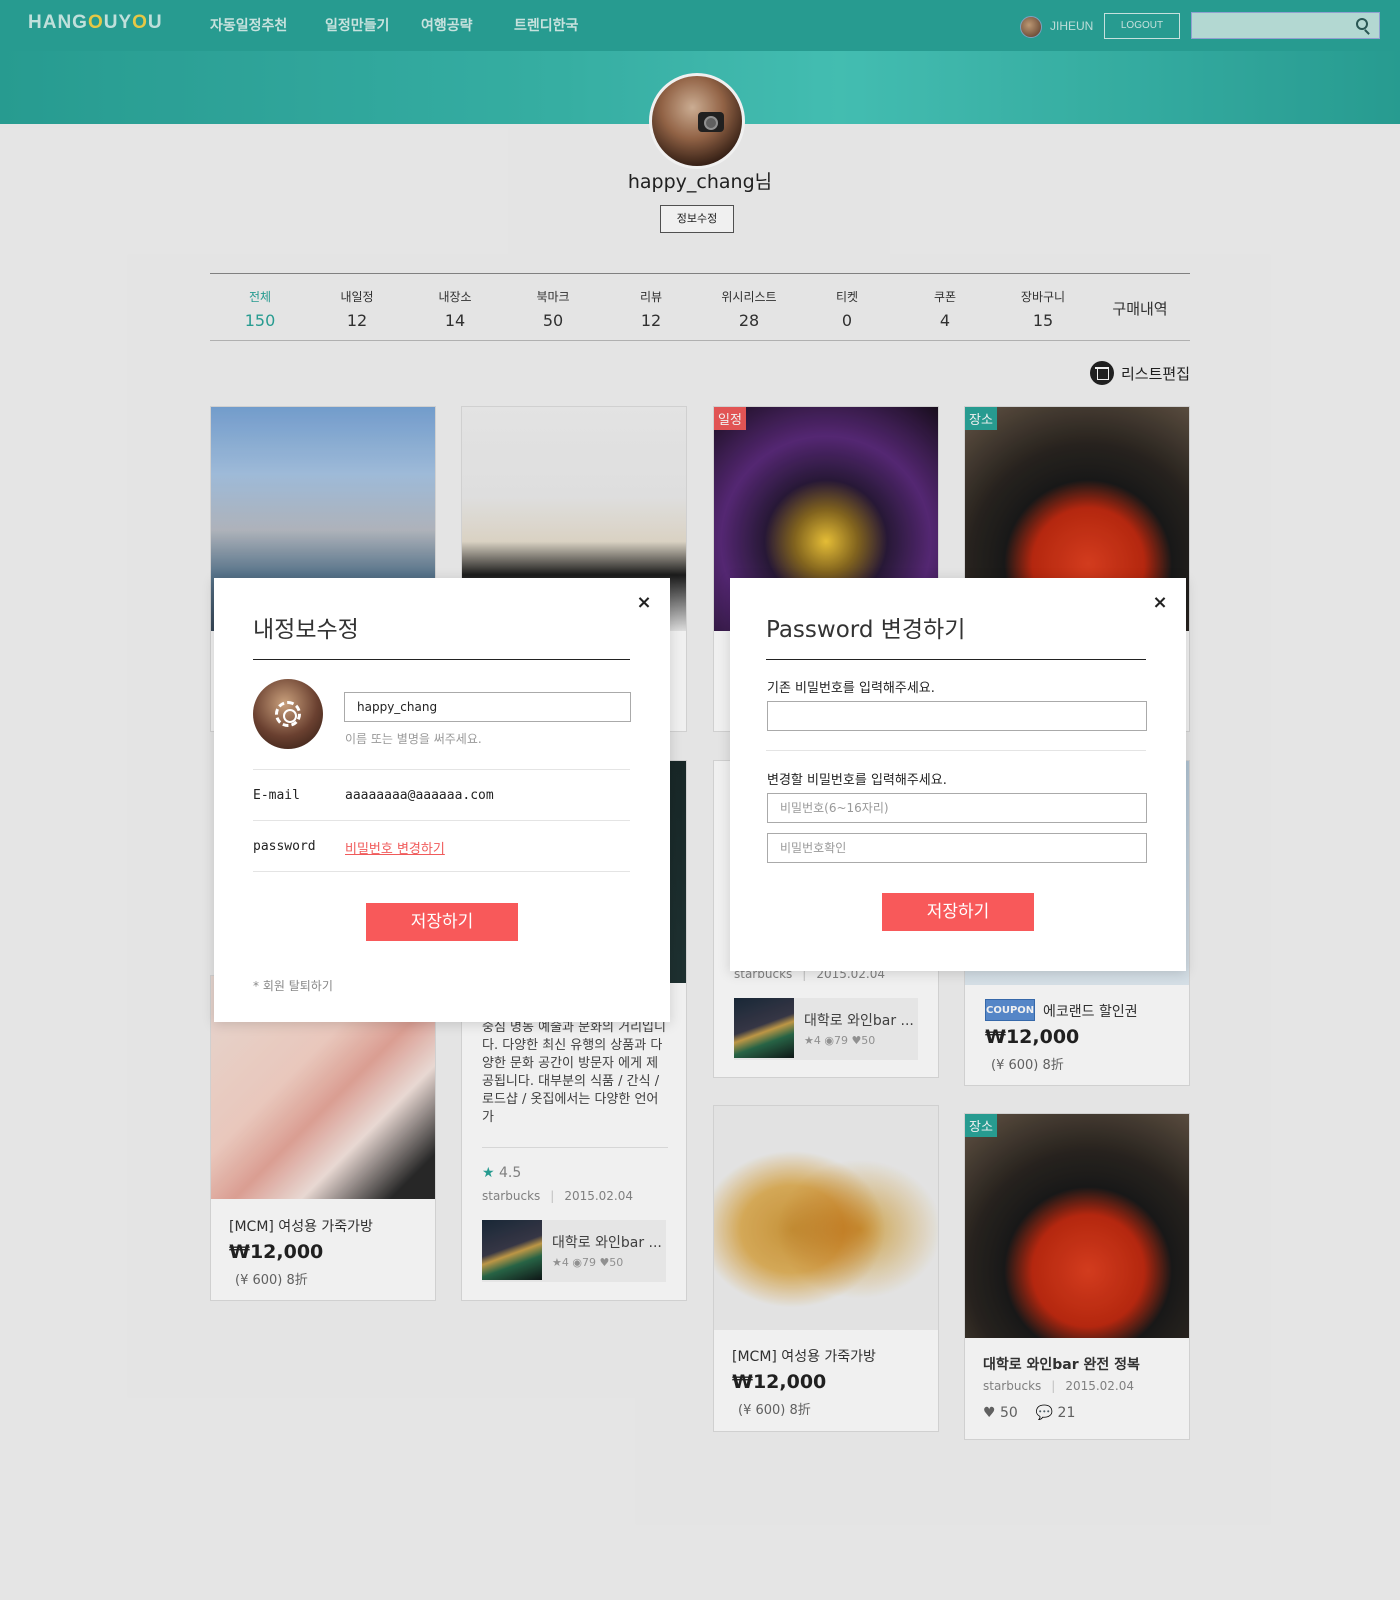 The height and width of the screenshot is (1600, 1400). I want to click on new-password-input, so click(957, 808).